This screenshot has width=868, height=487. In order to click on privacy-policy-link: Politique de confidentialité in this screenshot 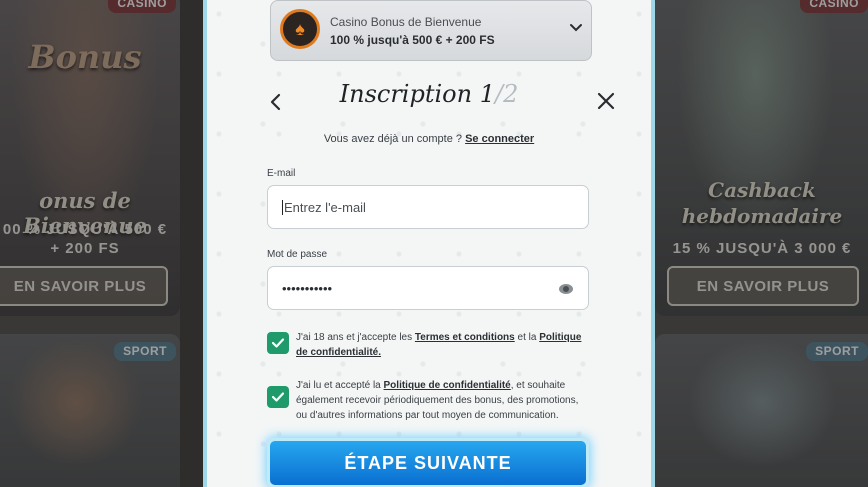, I will do `click(447, 385)`.